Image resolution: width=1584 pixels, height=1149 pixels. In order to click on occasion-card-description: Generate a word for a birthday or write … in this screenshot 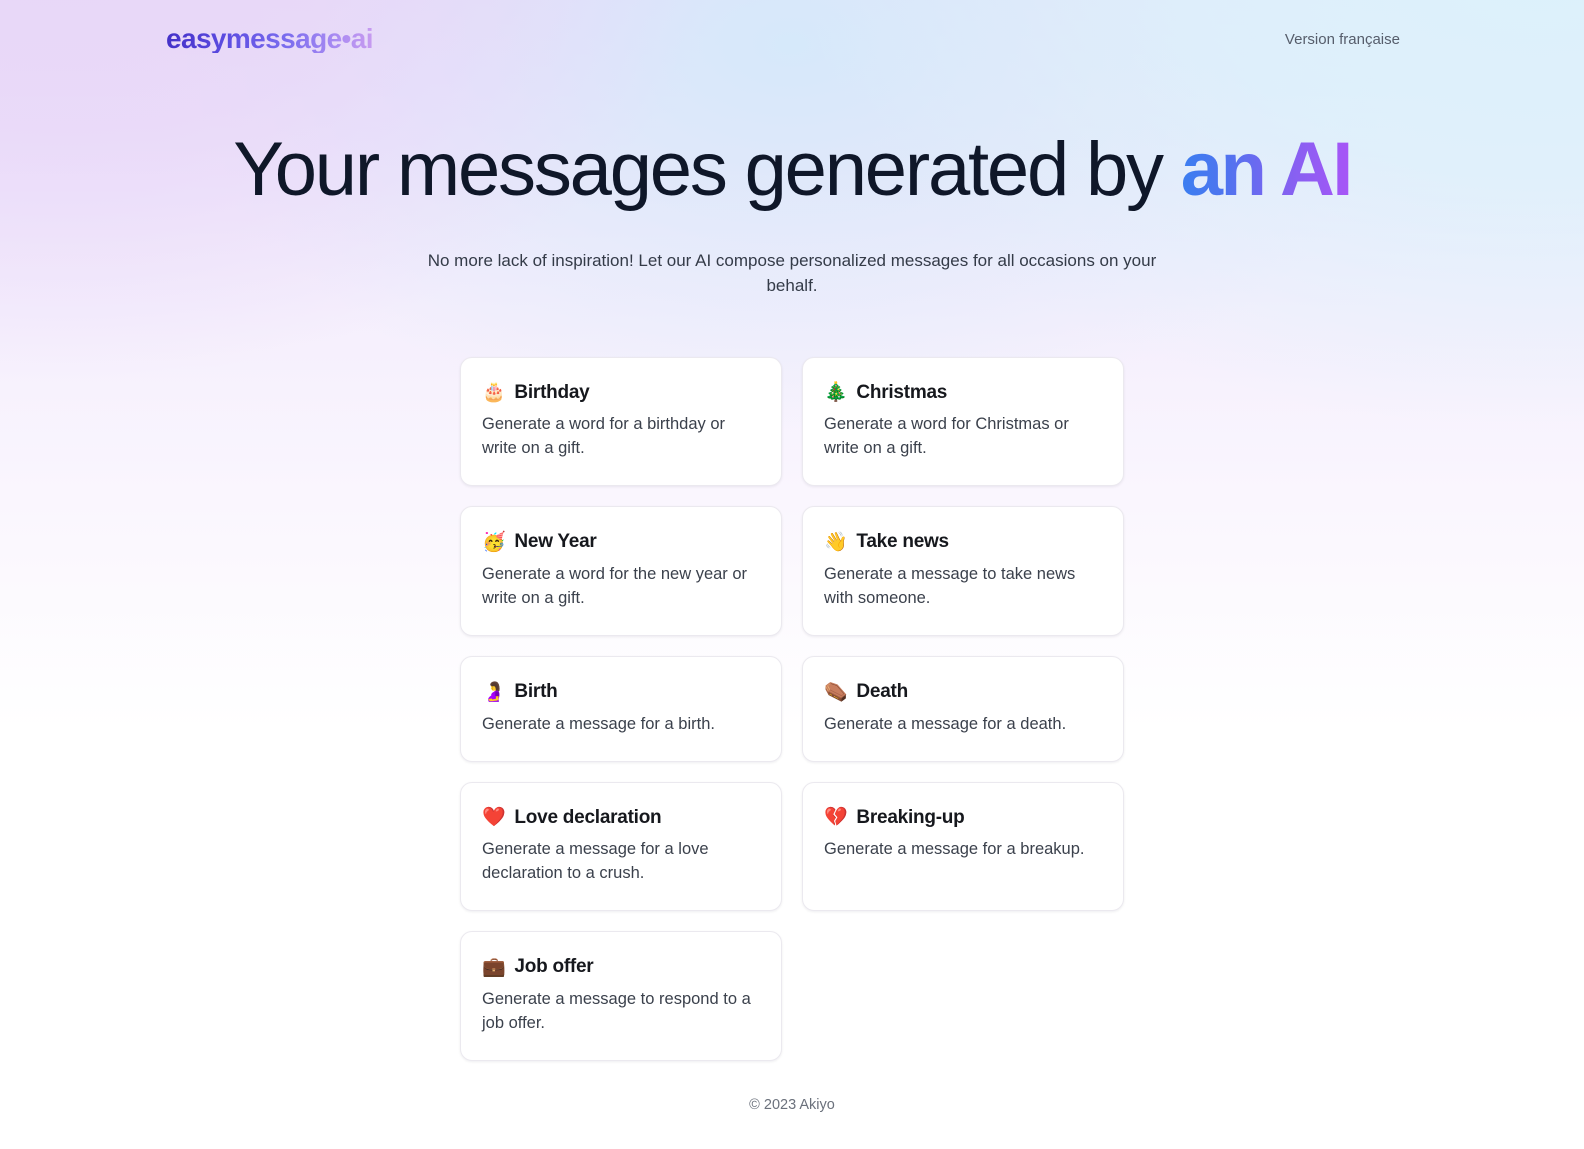, I will do `click(604, 436)`.